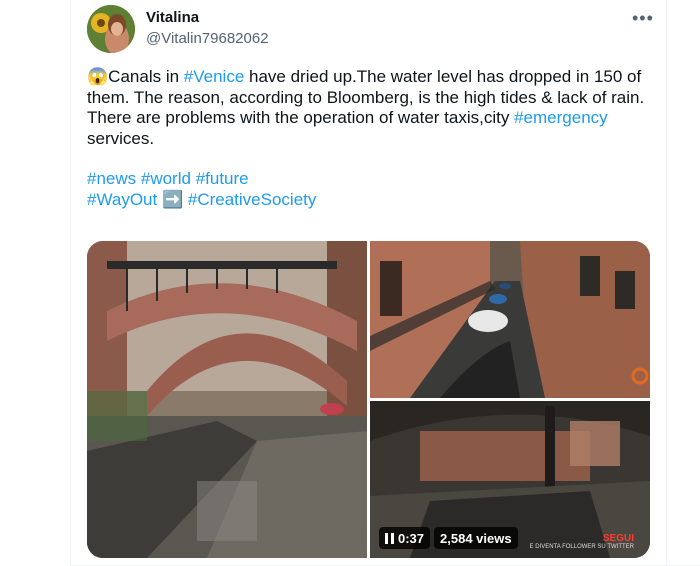  I want to click on tweet-text-segment: Canals in, so click(146, 76).